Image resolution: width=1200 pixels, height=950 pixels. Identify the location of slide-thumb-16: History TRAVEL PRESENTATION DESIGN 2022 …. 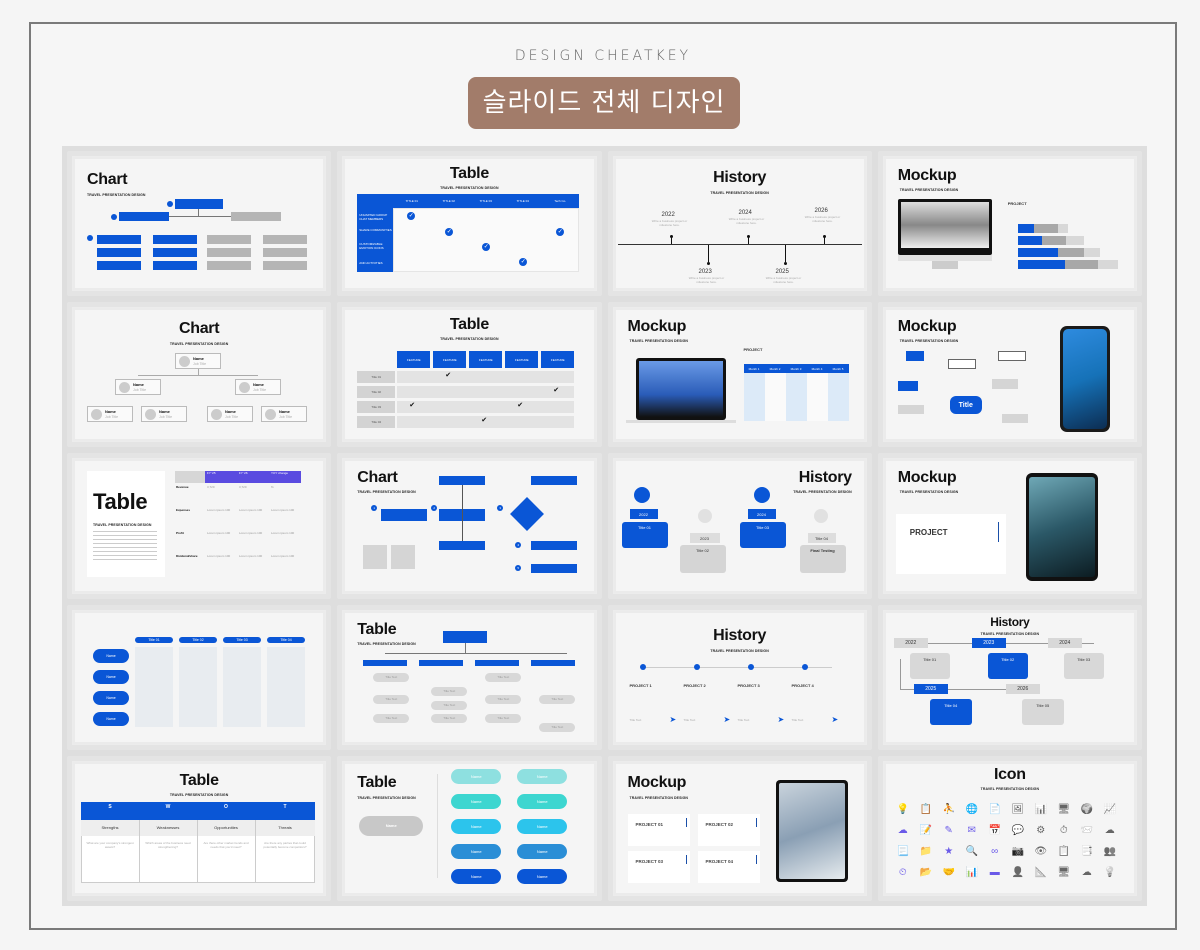
(1009, 677).